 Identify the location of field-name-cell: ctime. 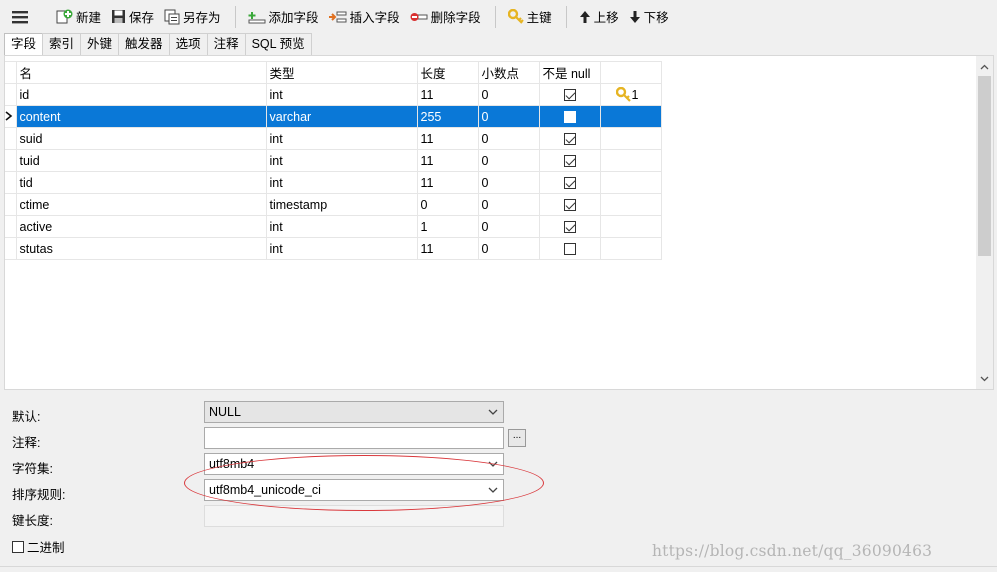
(141, 204).